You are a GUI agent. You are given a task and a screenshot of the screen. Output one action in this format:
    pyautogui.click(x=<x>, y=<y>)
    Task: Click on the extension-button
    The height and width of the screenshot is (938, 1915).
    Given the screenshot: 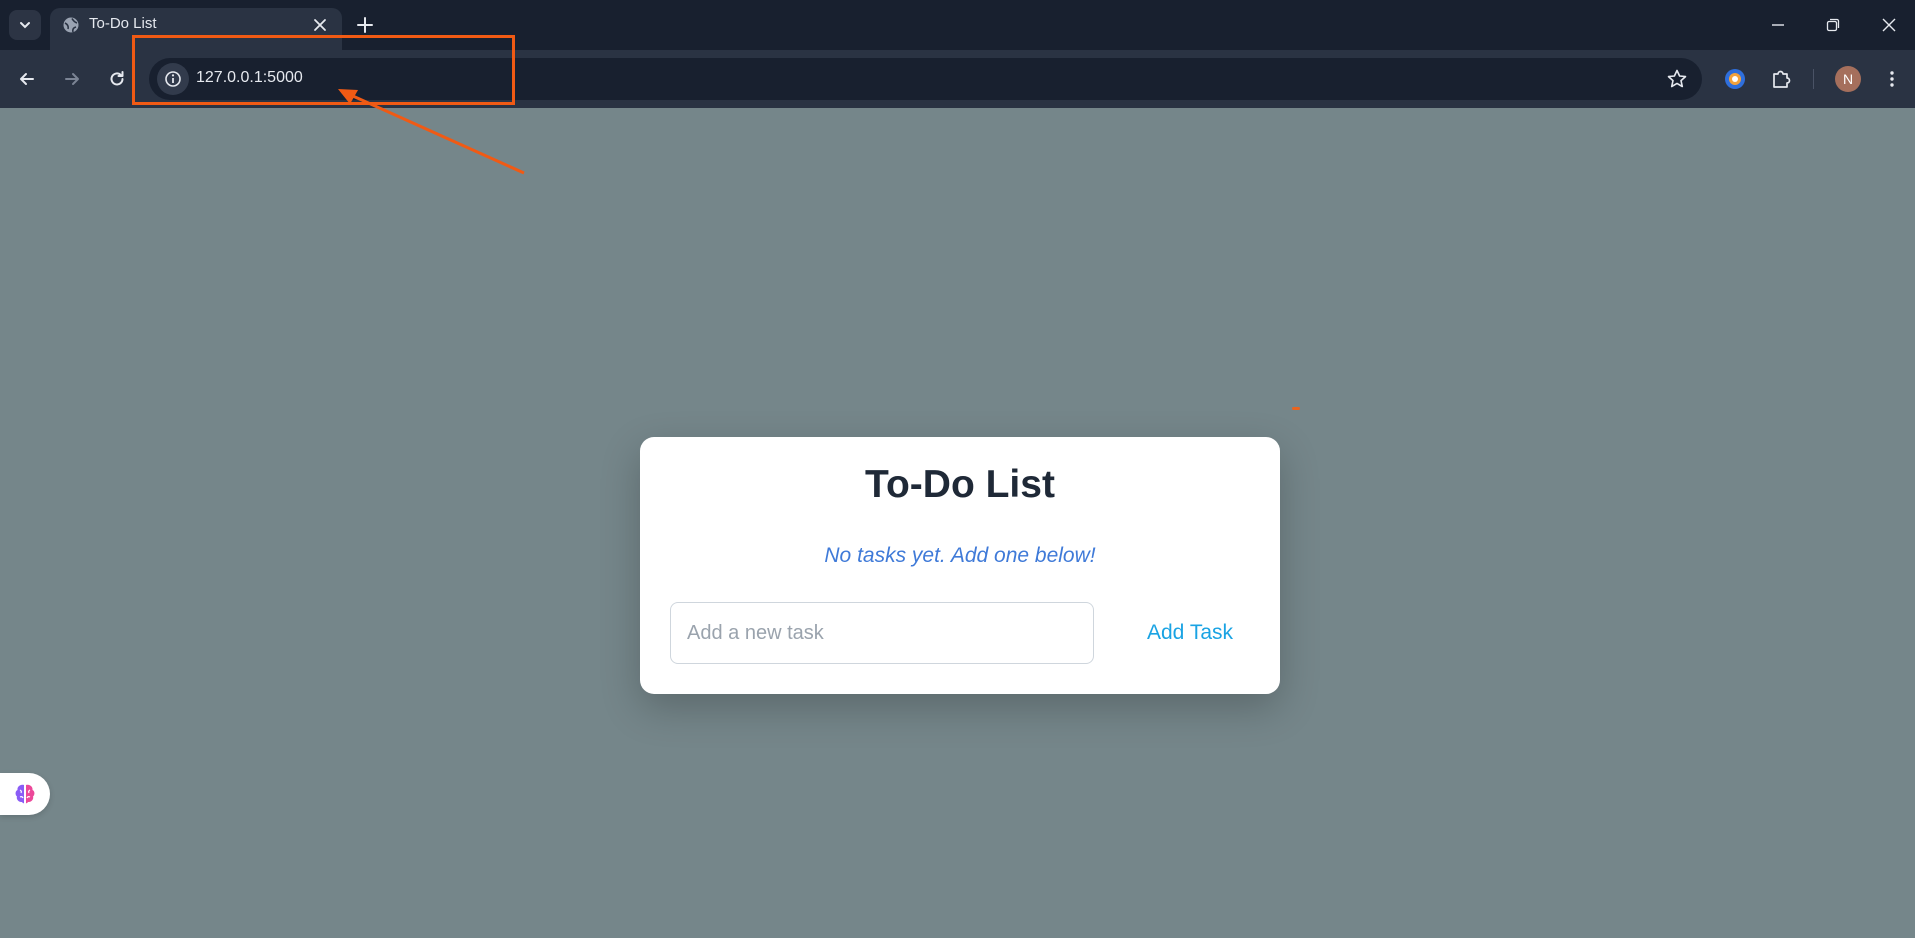 What is the action you would take?
    pyautogui.click(x=1735, y=79)
    